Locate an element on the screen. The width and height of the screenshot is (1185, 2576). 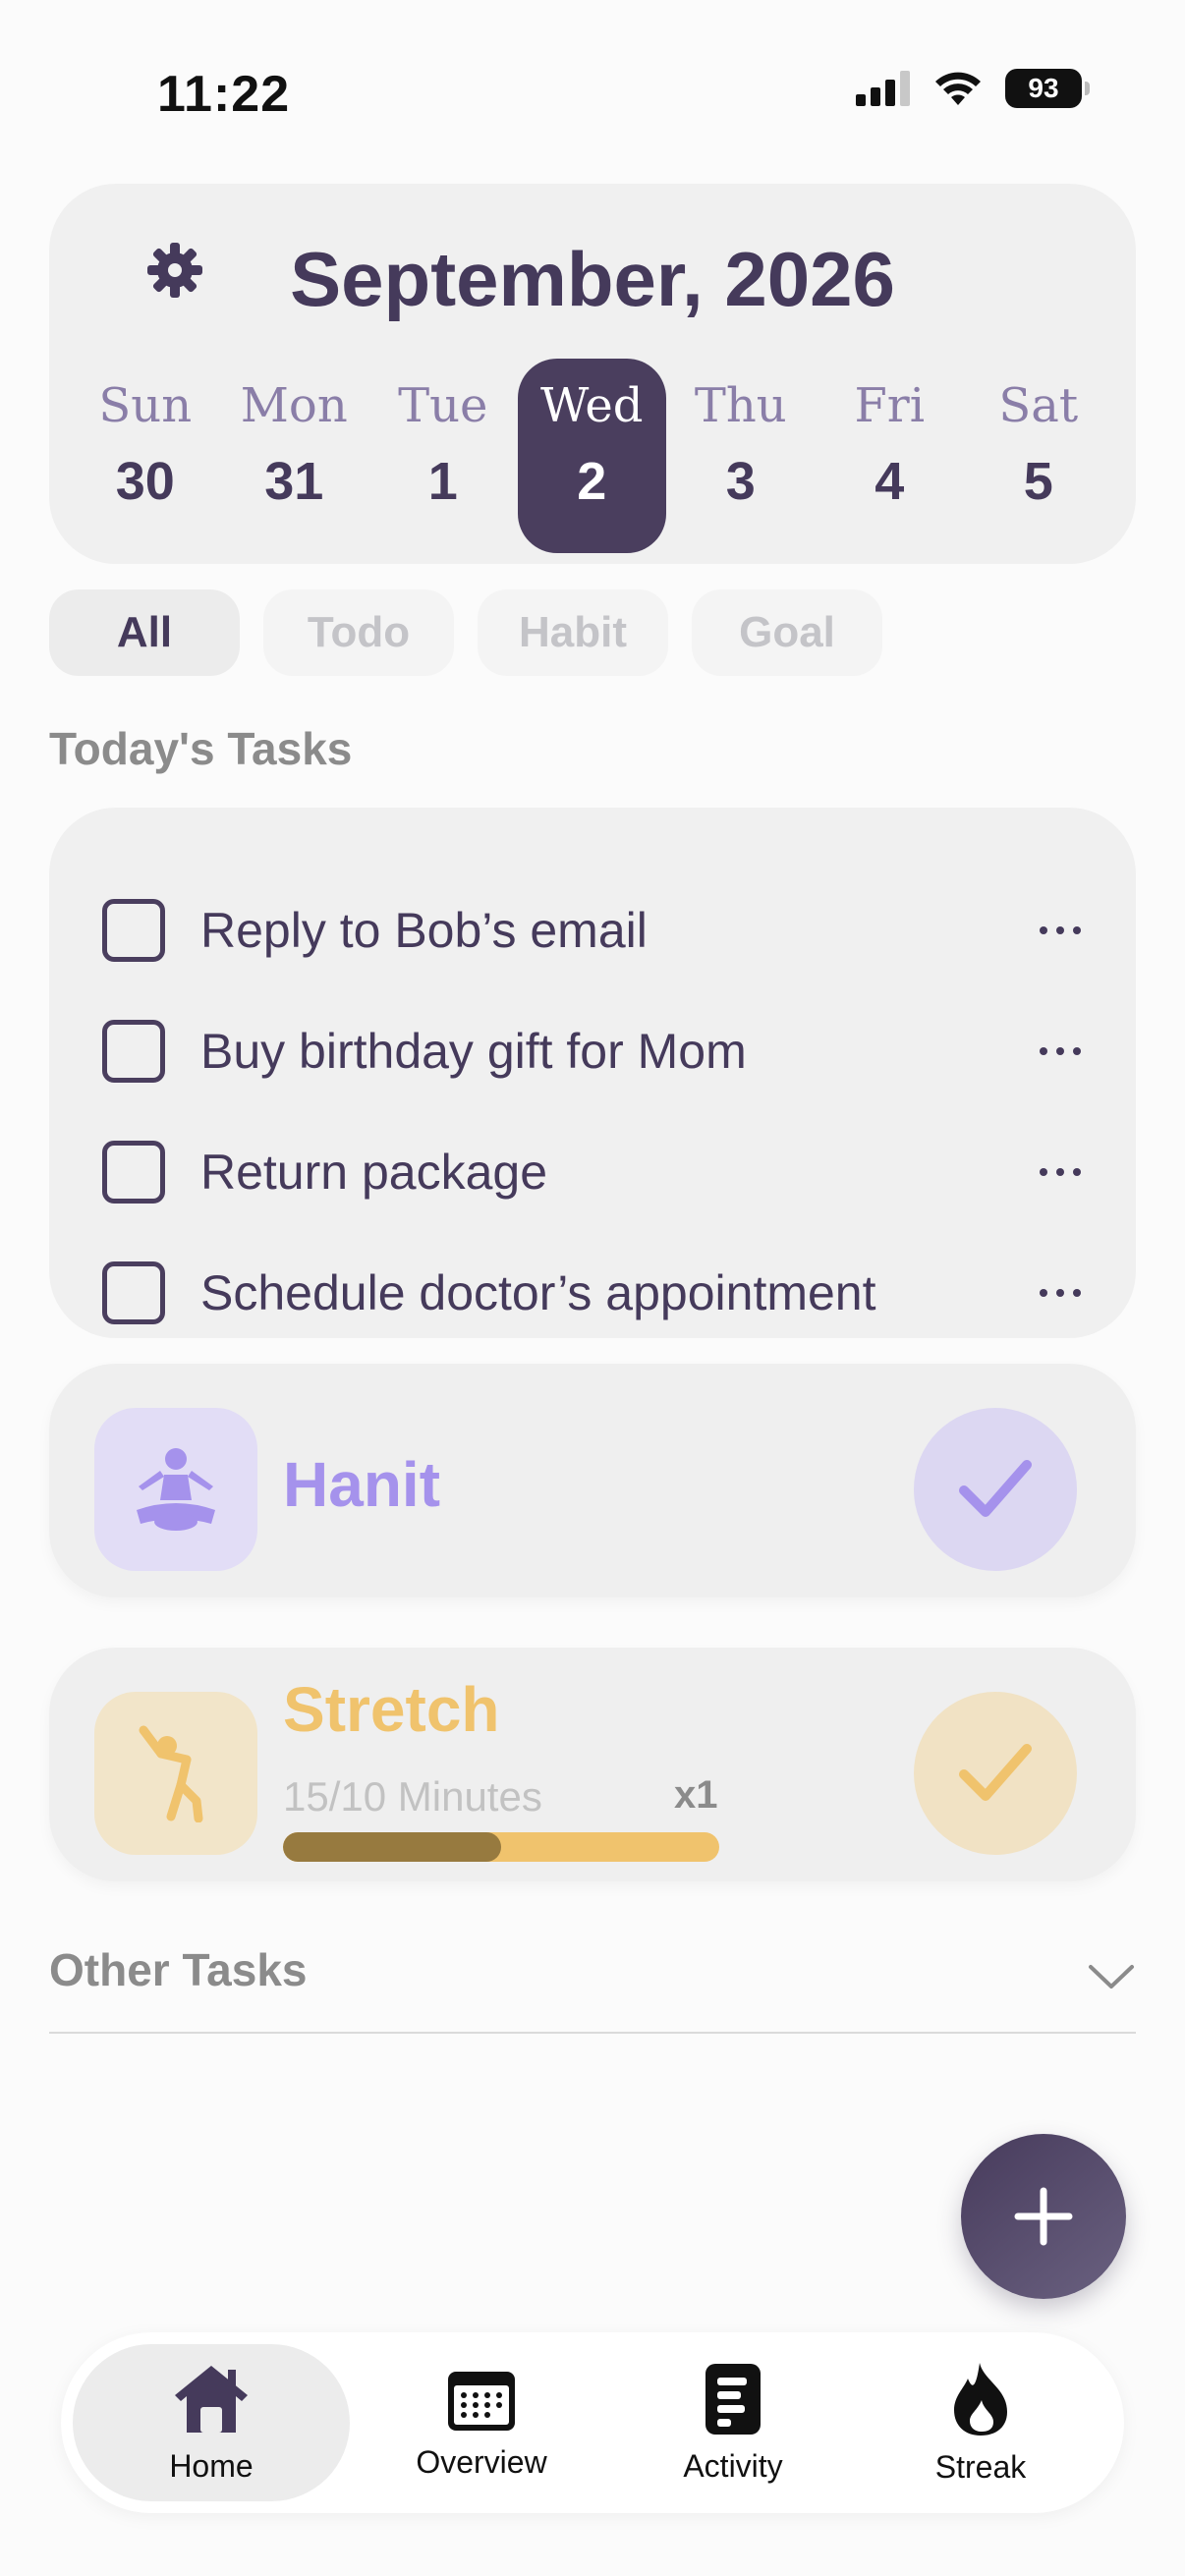
month-title: September, 2026 is located at coordinates (592, 279).